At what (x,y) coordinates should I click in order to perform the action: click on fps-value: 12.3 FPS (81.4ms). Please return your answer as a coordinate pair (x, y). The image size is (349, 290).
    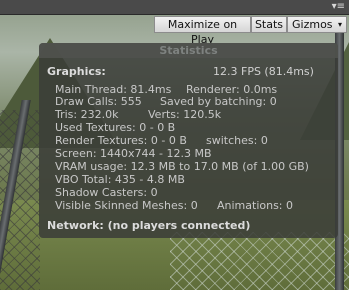
    Looking at the image, I should click on (263, 71).